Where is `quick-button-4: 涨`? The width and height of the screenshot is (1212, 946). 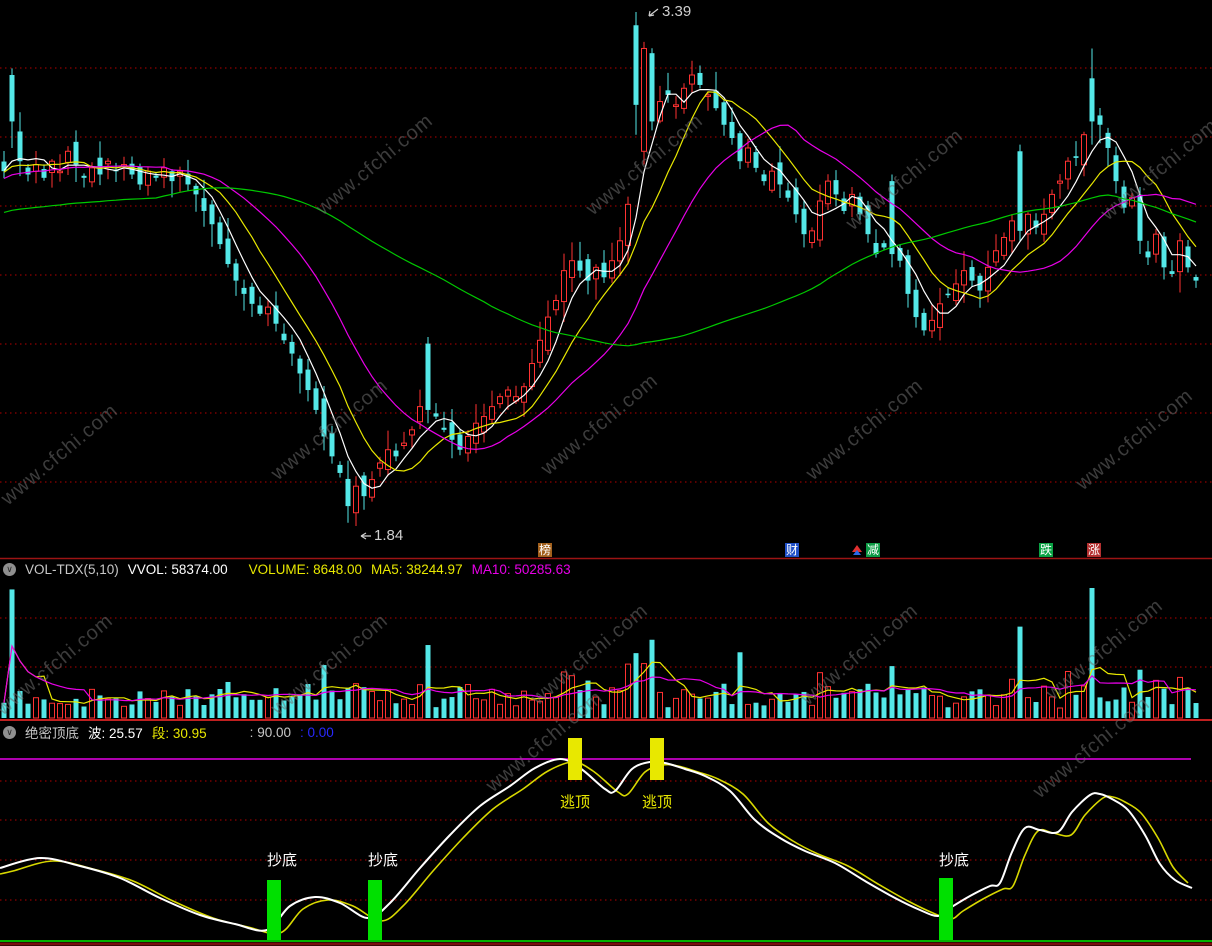
quick-button-4: 涨 is located at coordinates (1094, 550).